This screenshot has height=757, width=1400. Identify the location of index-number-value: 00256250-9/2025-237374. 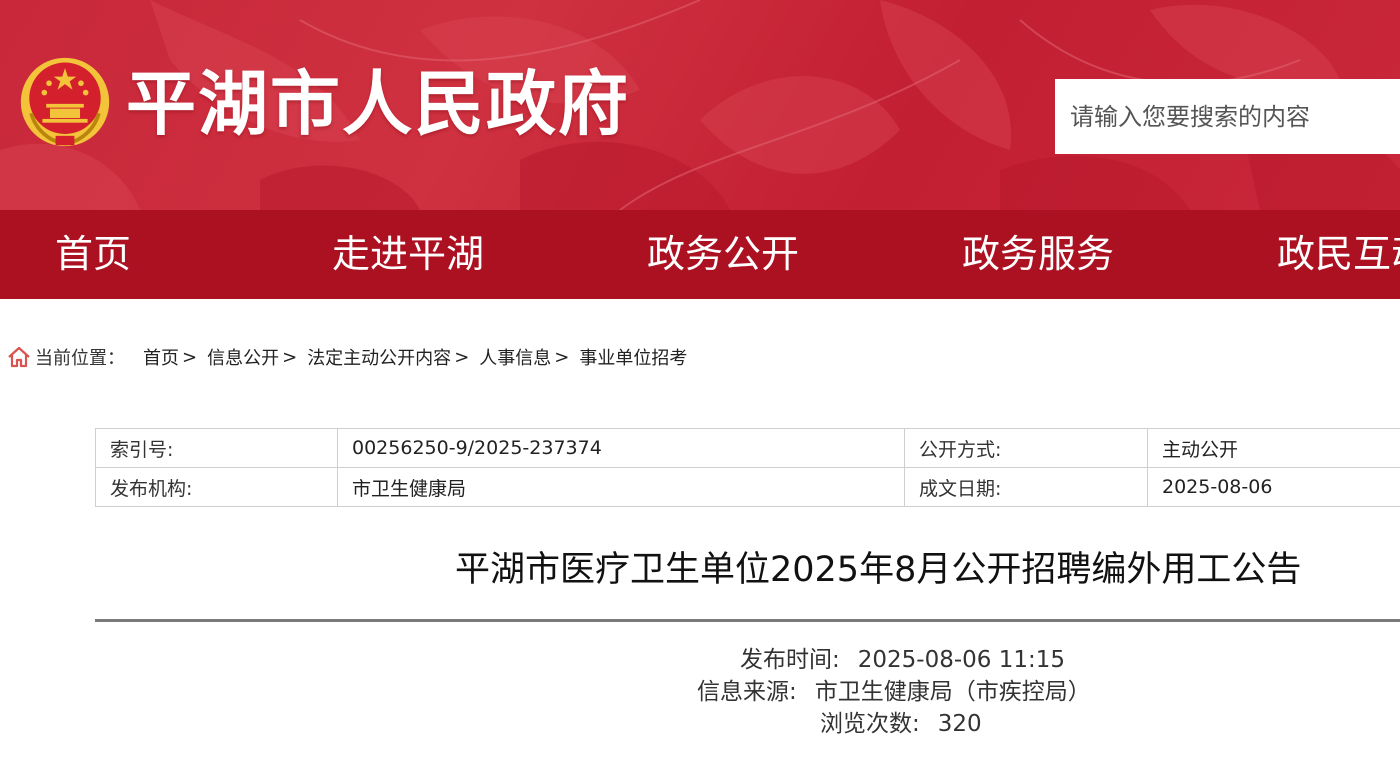
(621, 448).